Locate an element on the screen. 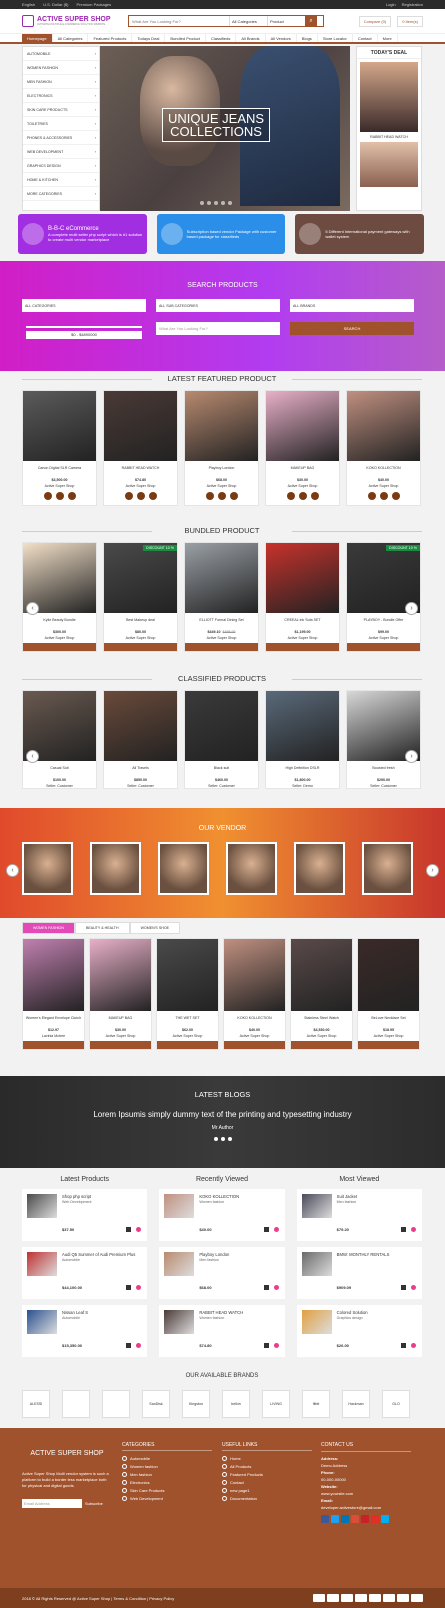  product-name: Black suit is located at coordinates (221, 770).